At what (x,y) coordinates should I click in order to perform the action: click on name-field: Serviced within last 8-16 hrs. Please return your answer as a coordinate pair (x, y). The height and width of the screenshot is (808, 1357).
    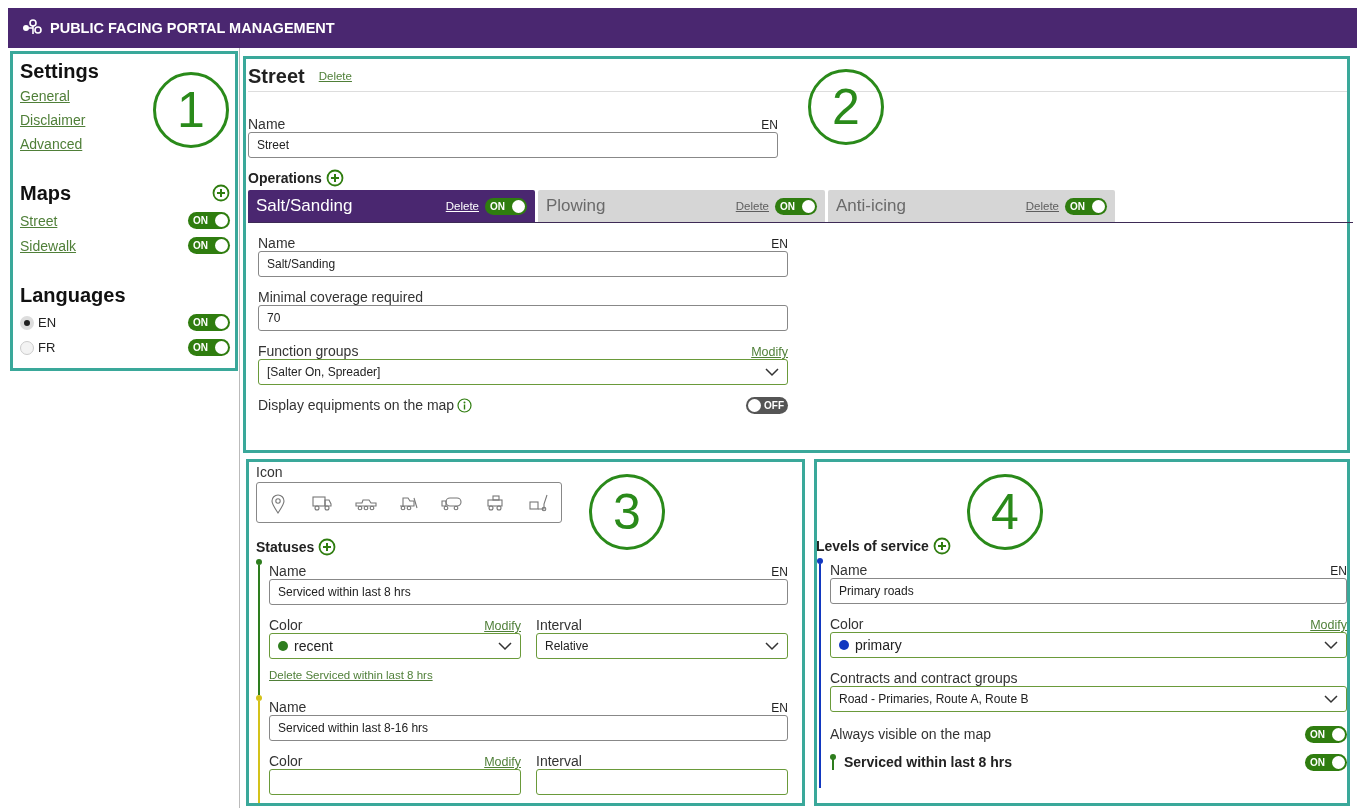
    Looking at the image, I should click on (528, 728).